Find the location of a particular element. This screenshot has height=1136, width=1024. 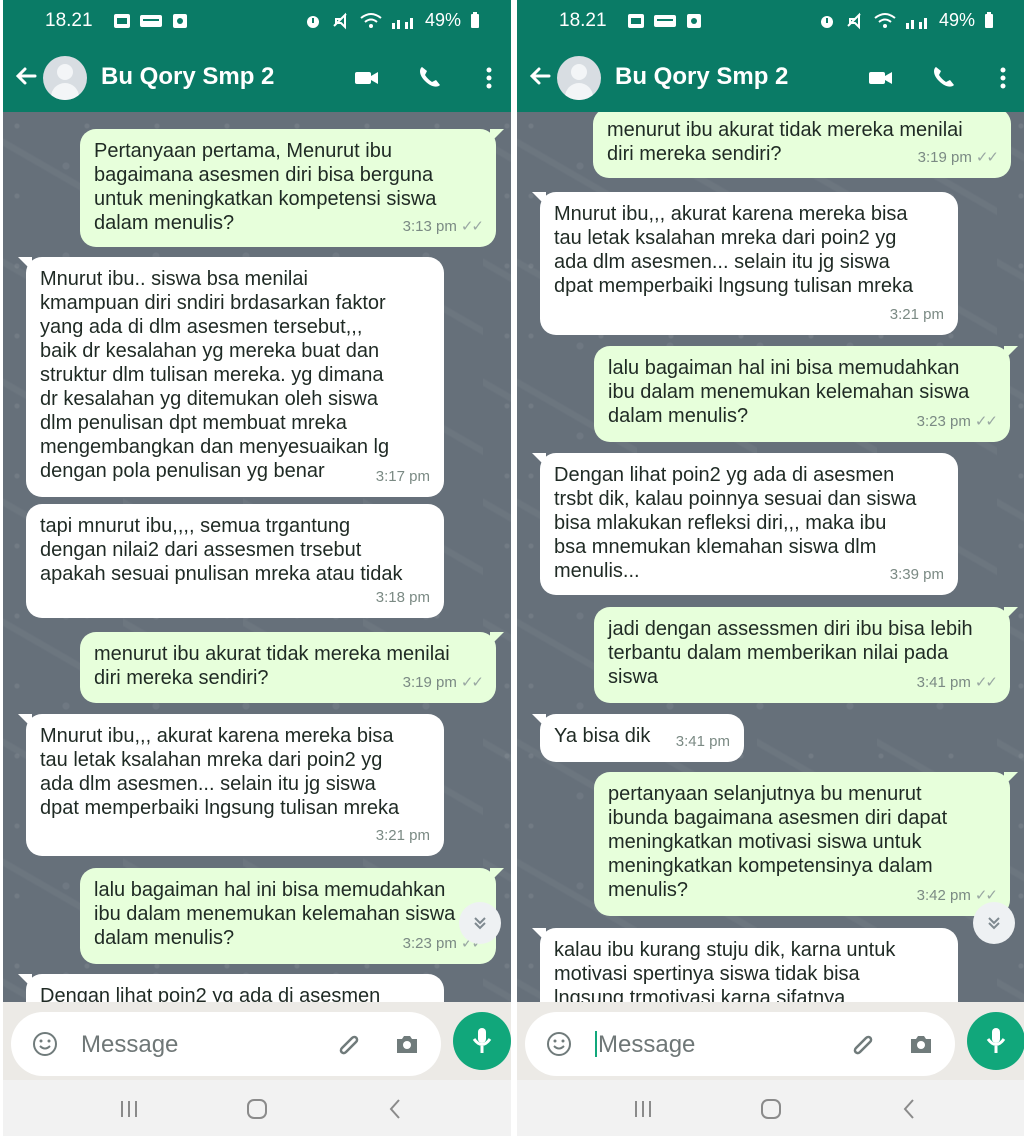

message-time: 3:23 pm ✓✓ is located at coordinates (957, 421).